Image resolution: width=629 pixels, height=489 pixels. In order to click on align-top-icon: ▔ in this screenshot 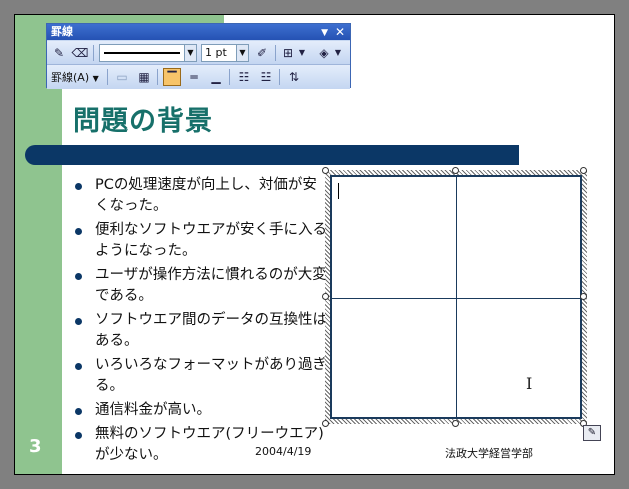, I will do `click(172, 77)`.